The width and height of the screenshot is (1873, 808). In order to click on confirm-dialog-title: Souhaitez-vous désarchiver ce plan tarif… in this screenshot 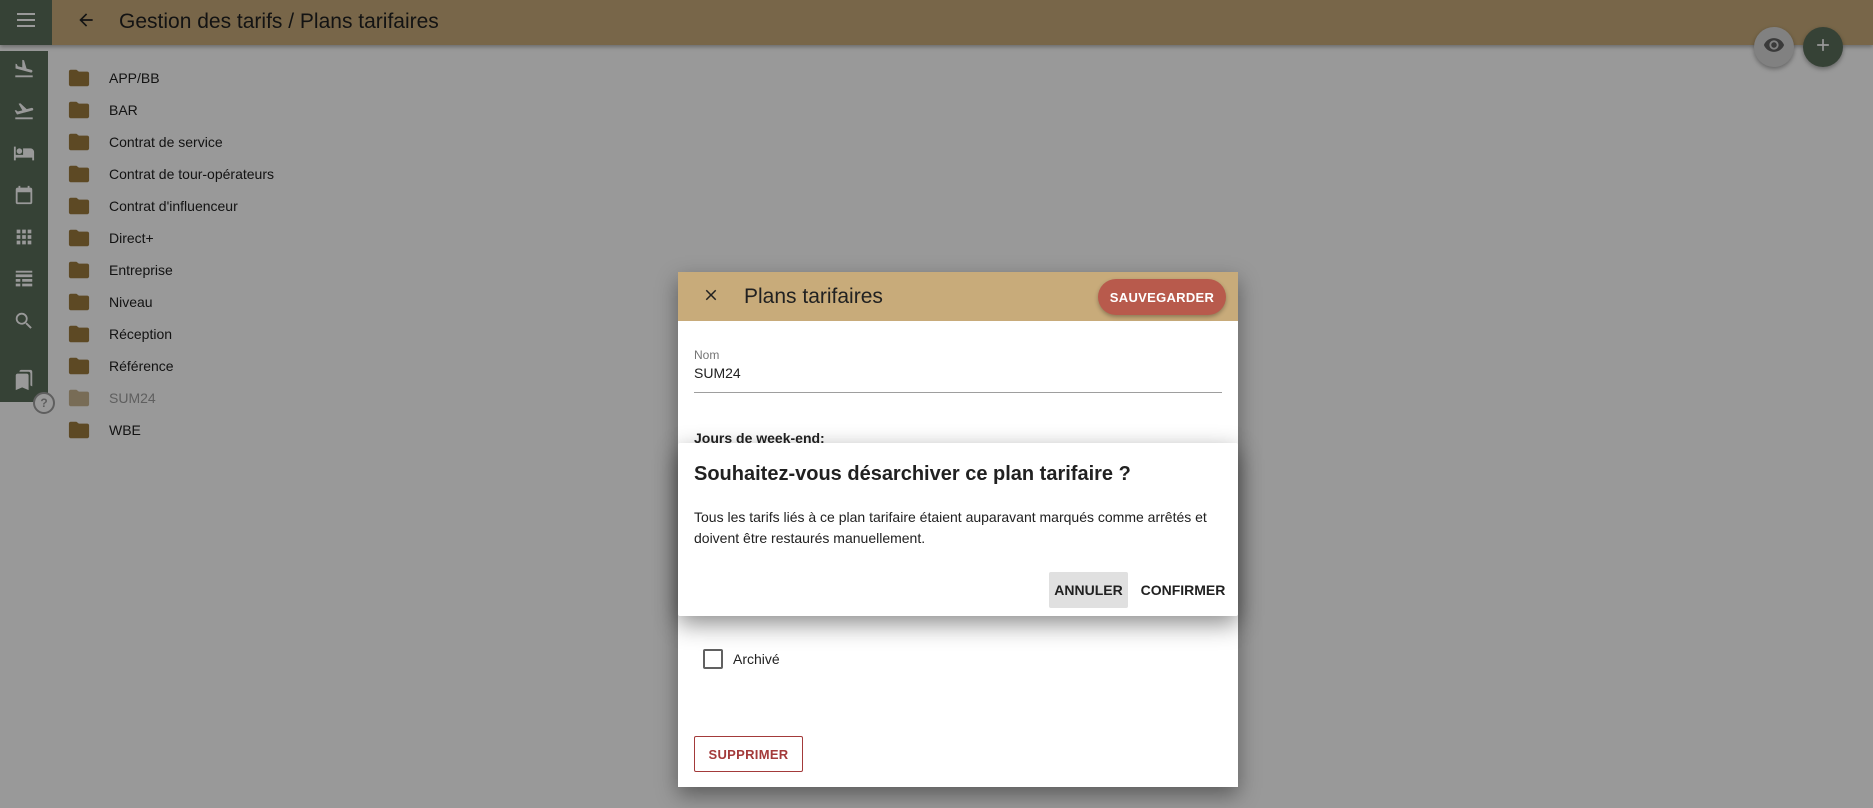, I will do `click(912, 474)`.